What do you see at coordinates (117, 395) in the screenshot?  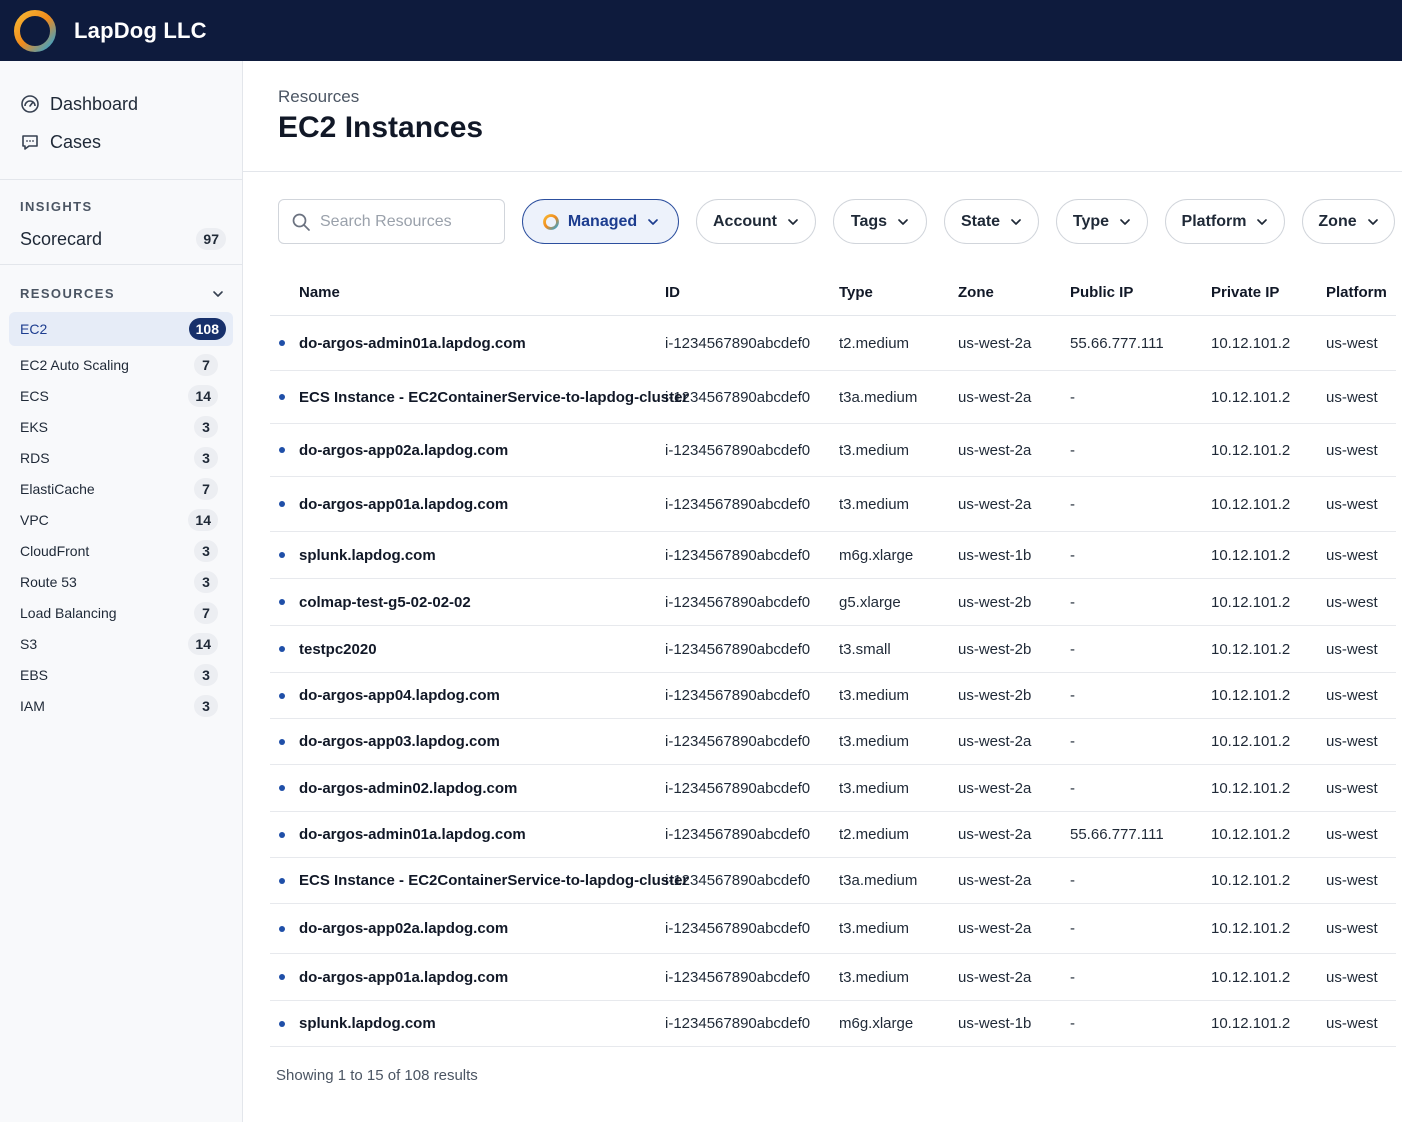 I see `sidebar-item-ecs: ECS 14` at bounding box center [117, 395].